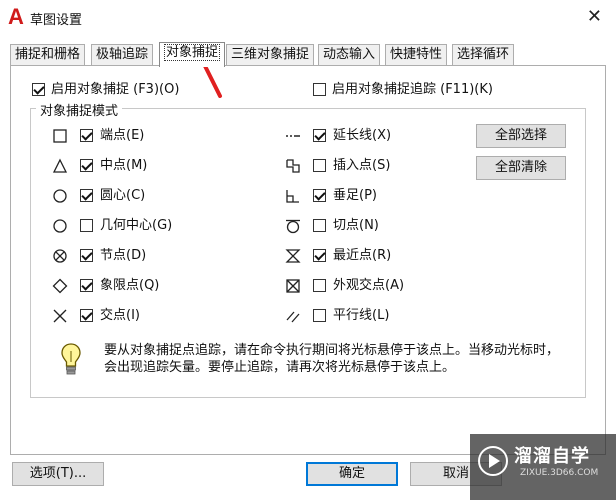 Image resolution: width=616 pixels, height=500 pixels. I want to click on snap-mode-tangent: 切点(N), so click(365, 226).